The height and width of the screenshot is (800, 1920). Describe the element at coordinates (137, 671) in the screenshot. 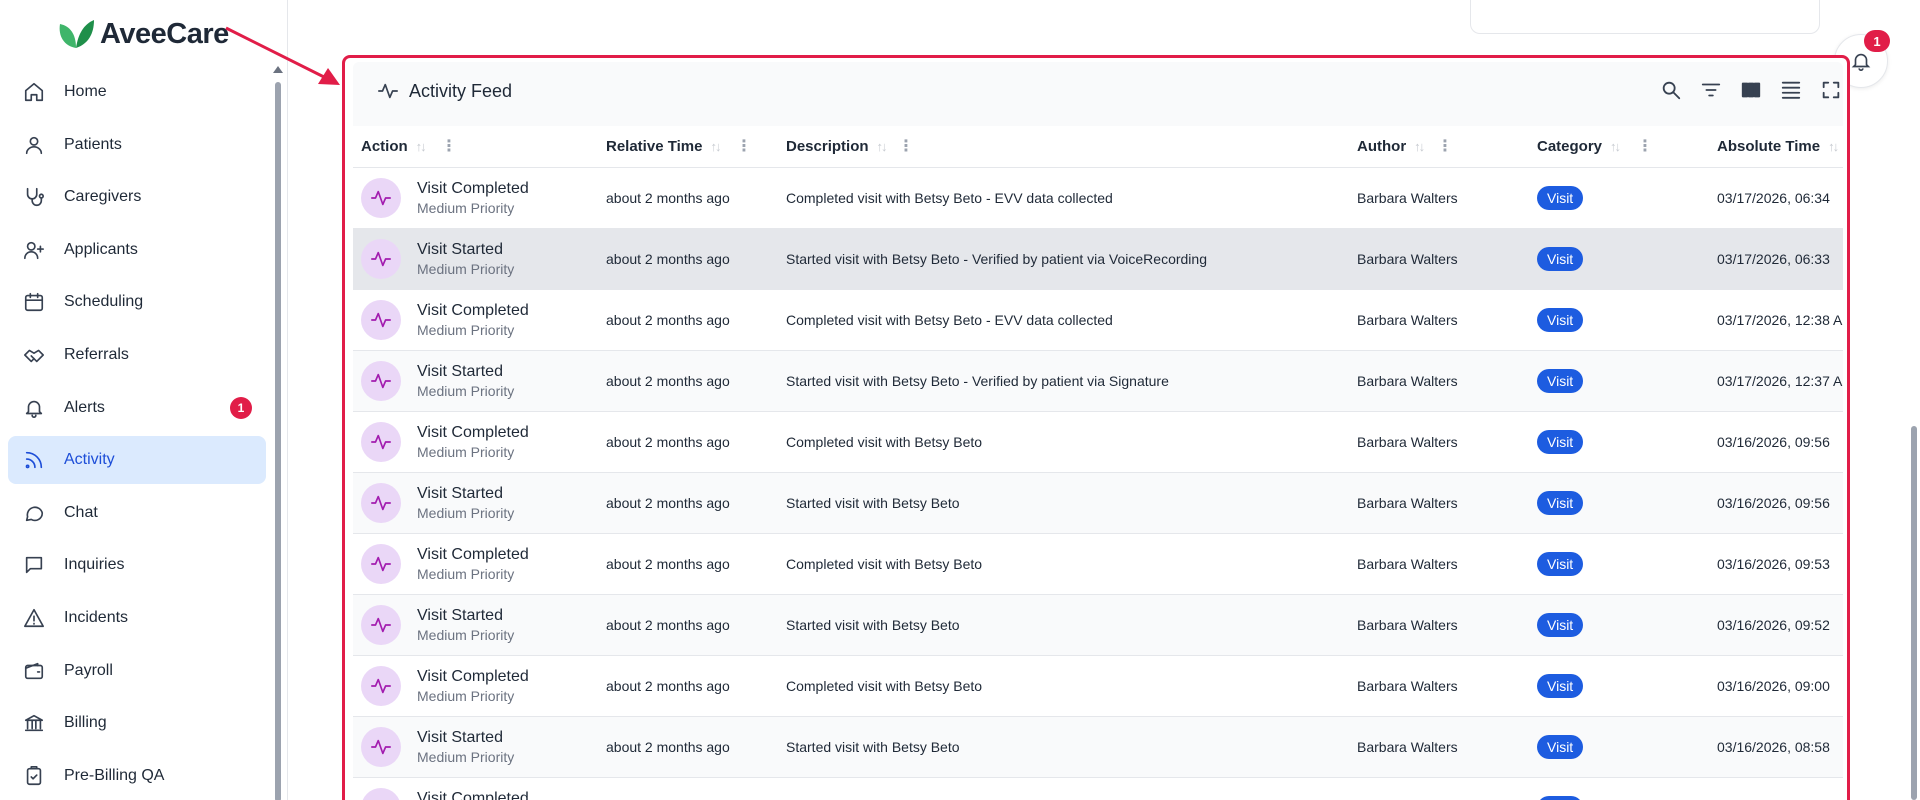

I see `sidebar-item-payroll: Payroll` at that location.